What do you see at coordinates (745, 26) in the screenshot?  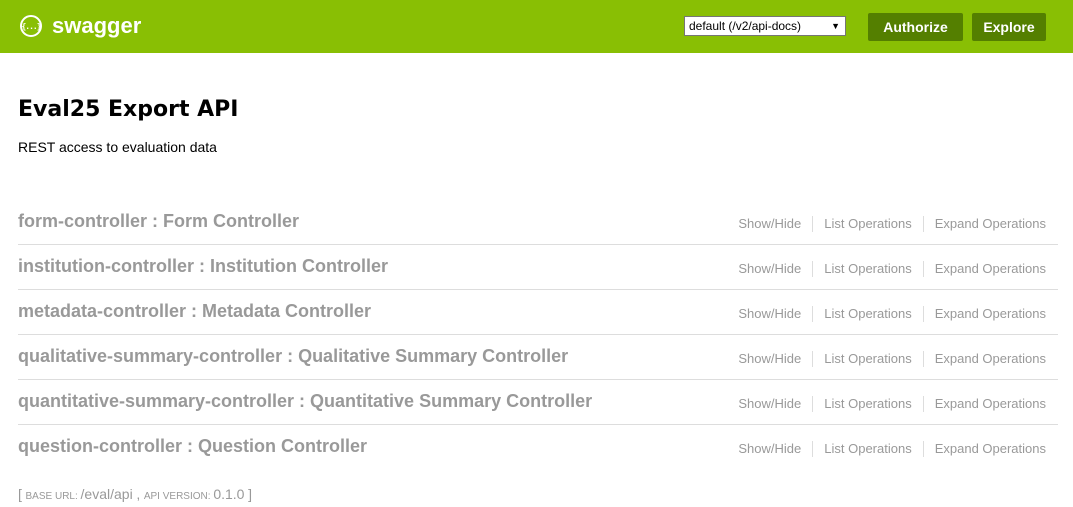 I see `api-select-value: default (/v2/api-docs)` at bounding box center [745, 26].